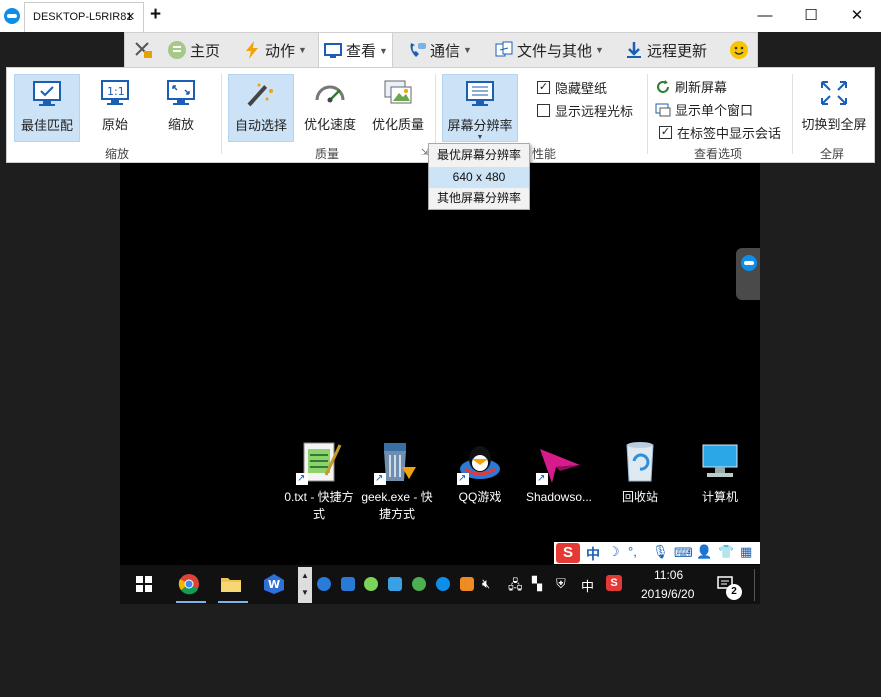  What do you see at coordinates (691, 86) in the screenshot?
I see `refresh-screen-button: 刷新屏幕` at bounding box center [691, 86].